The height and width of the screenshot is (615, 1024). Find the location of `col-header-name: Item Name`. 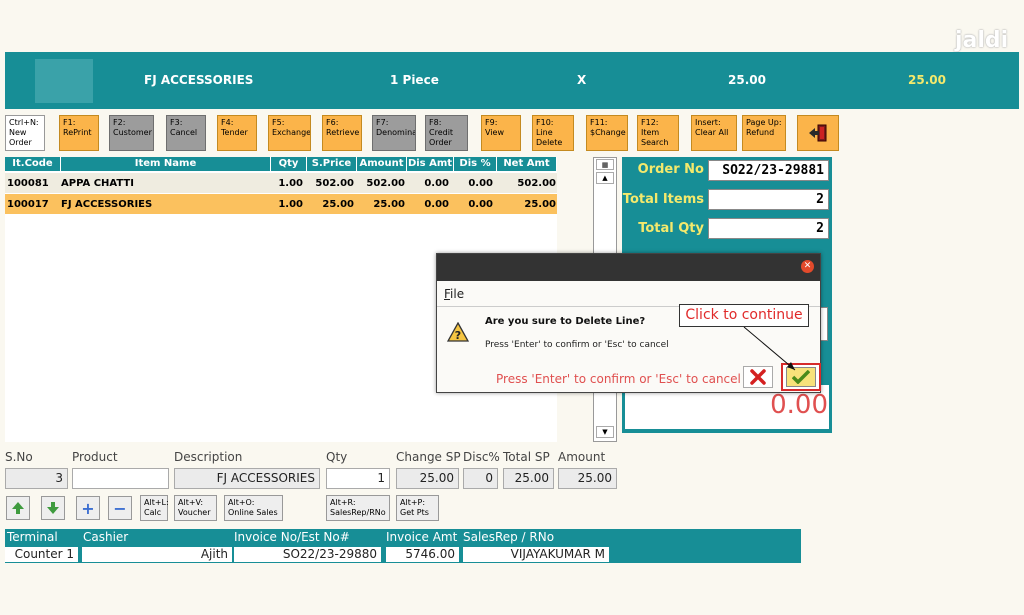

col-header-name: Item Name is located at coordinates (166, 164).